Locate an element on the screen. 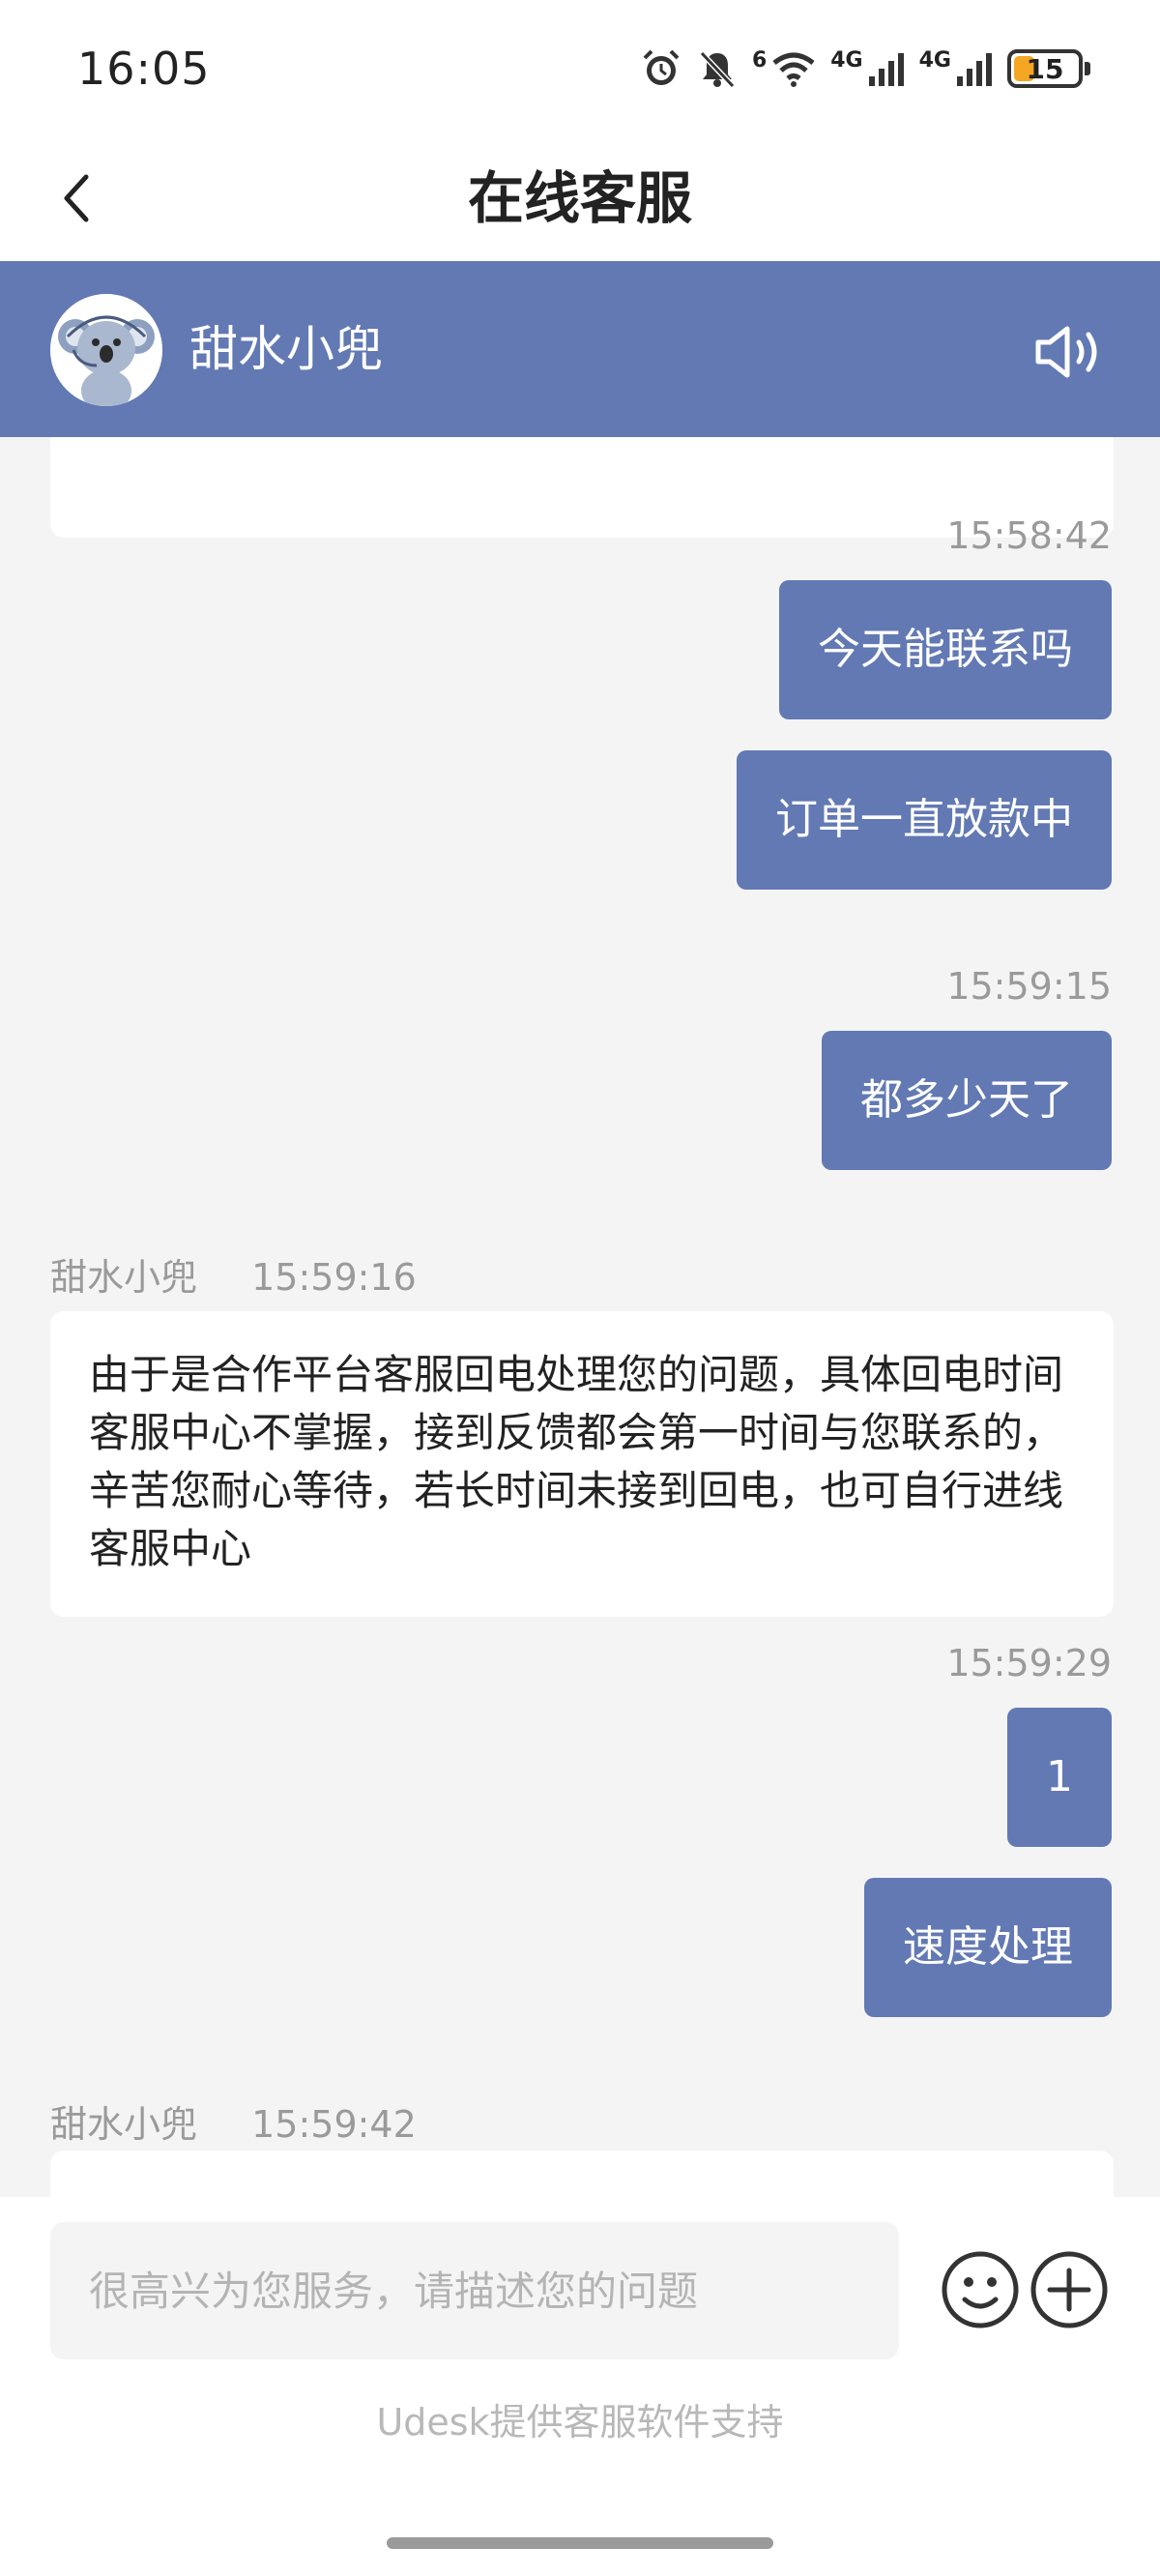 The image size is (1160, 2576). message-time: 15:58:42 is located at coordinates (1029, 535).